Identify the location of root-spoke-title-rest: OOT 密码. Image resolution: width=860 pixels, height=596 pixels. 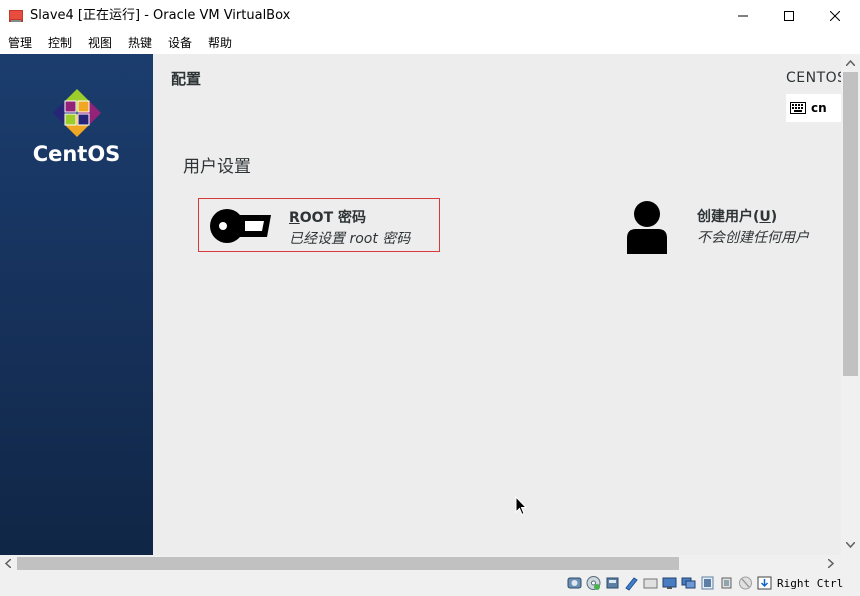
(333, 218).